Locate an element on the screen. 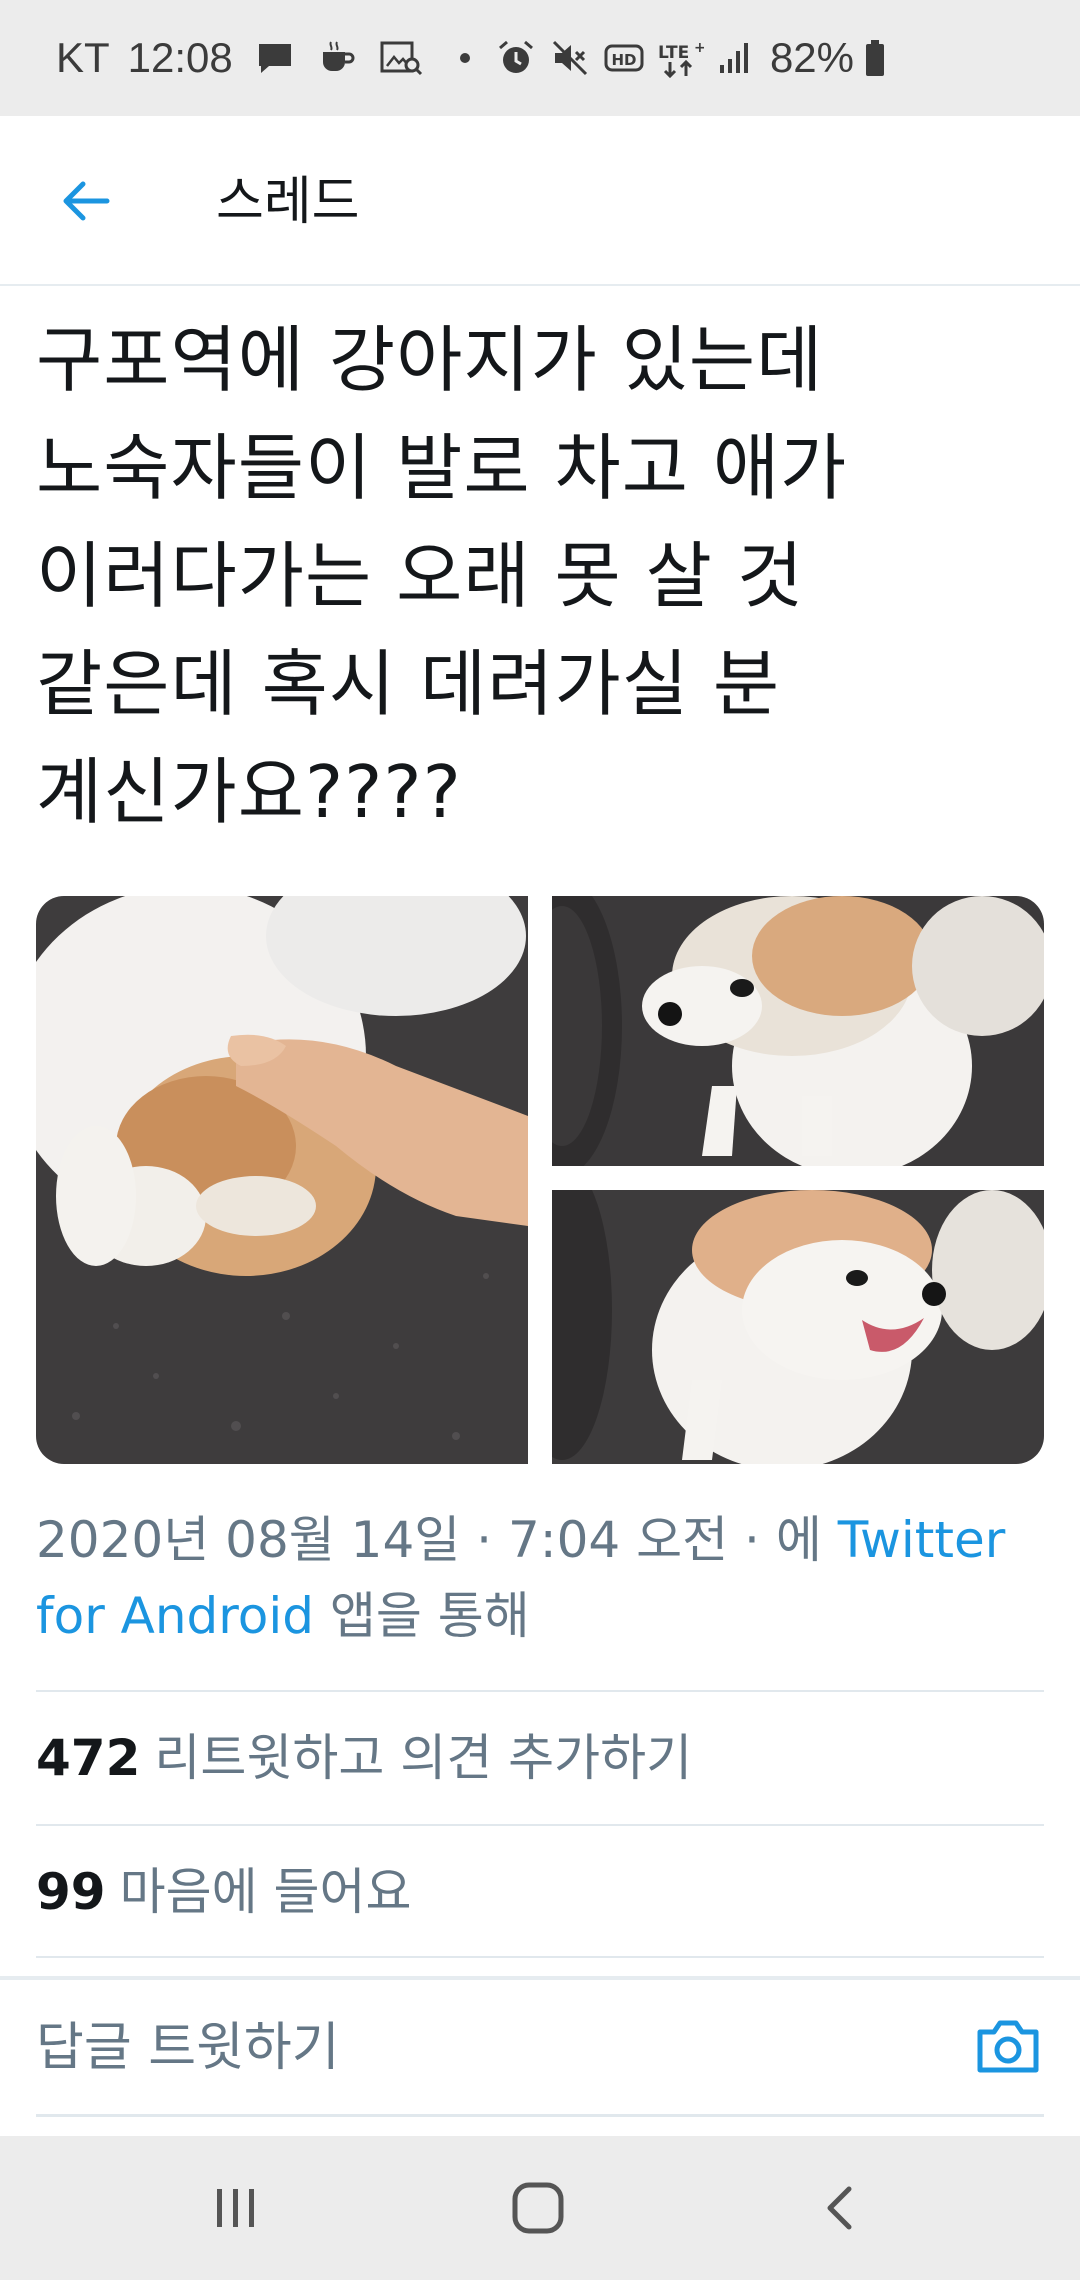 The width and height of the screenshot is (1080, 2280). home-icon is located at coordinates (538, 2208).